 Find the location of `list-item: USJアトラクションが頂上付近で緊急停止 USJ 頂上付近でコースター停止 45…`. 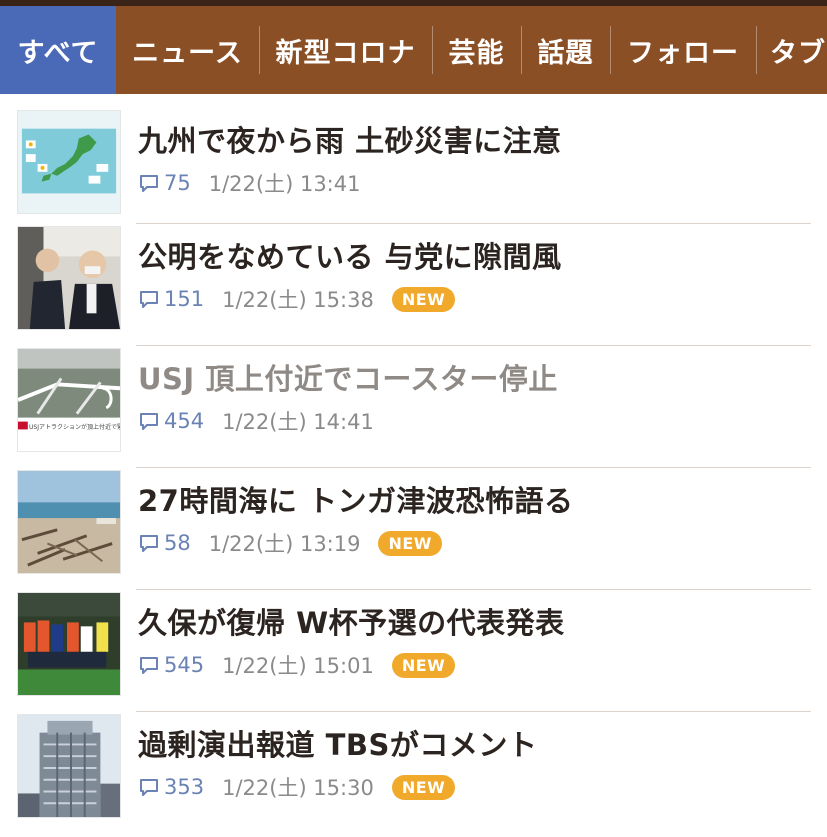

list-item: USJアトラクションが頂上付近で緊急停止 USJ 頂上付近でコースター停止 45… is located at coordinates (413, 407).